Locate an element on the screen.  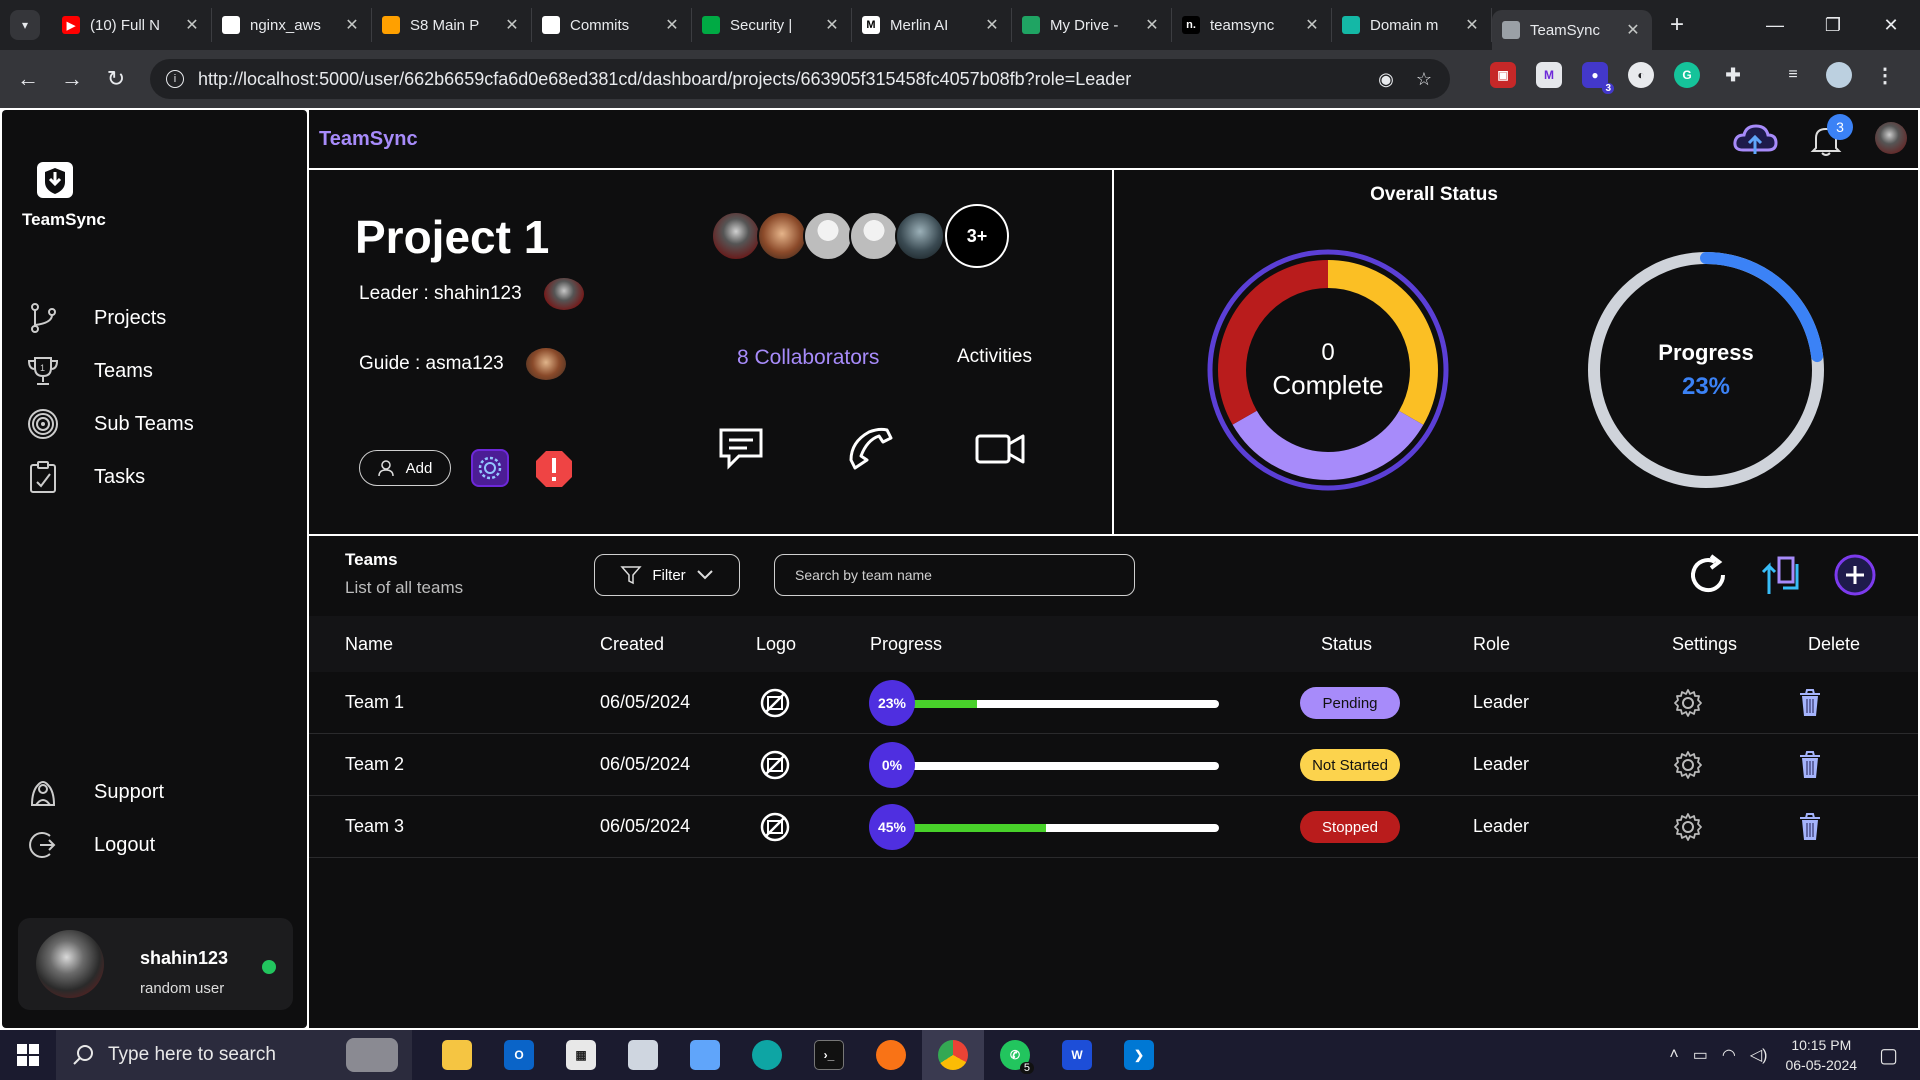
table-row: Team 3 06/05/2024 45% Stopped Leader is located at coordinates (1113, 827).